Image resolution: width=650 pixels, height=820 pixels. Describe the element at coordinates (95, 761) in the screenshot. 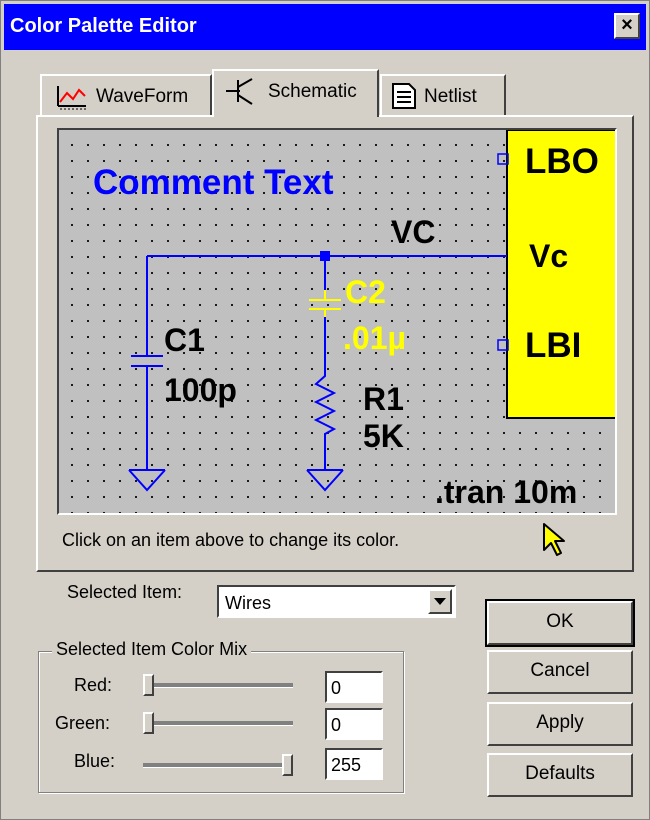

I see `blue-label: Blue:` at that location.